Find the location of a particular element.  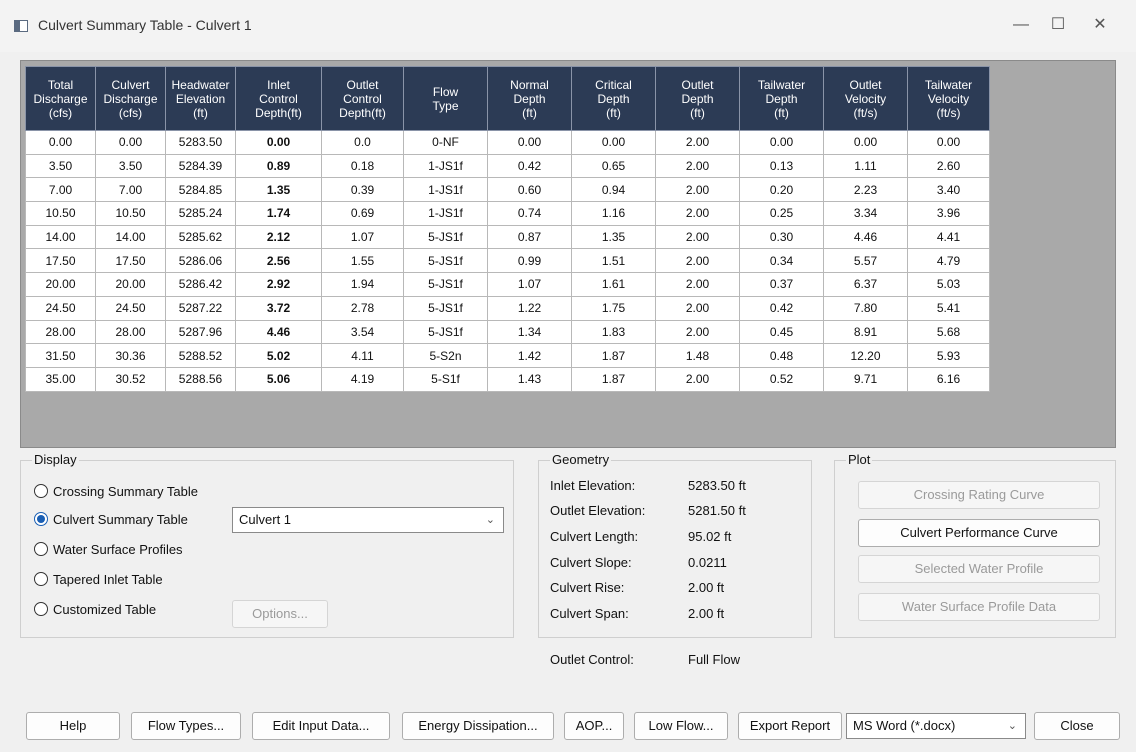

table-cell: 5284.85 is located at coordinates (200, 190).